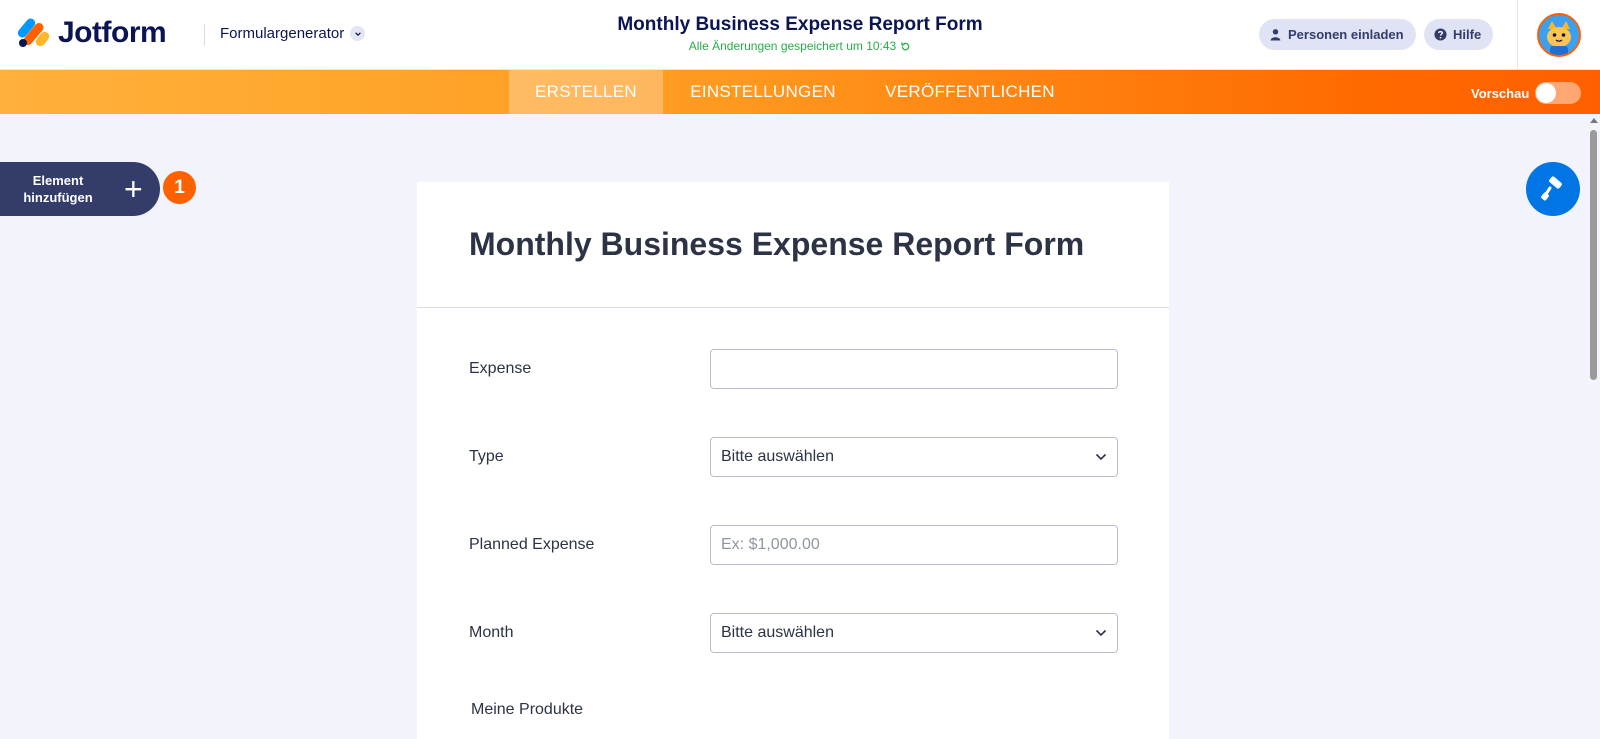 The width and height of the screenshot is (1600, 739). Describe the element at coordinates (1558, 93) in the screenshot. I see `preview-toggle` at that location.